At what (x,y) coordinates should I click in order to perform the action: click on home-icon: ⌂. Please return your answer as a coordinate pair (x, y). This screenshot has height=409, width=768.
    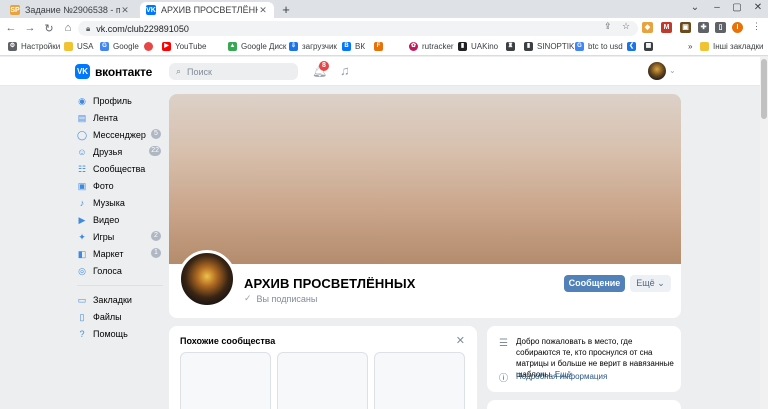
    Looking at the image, I should click on (68, 28).